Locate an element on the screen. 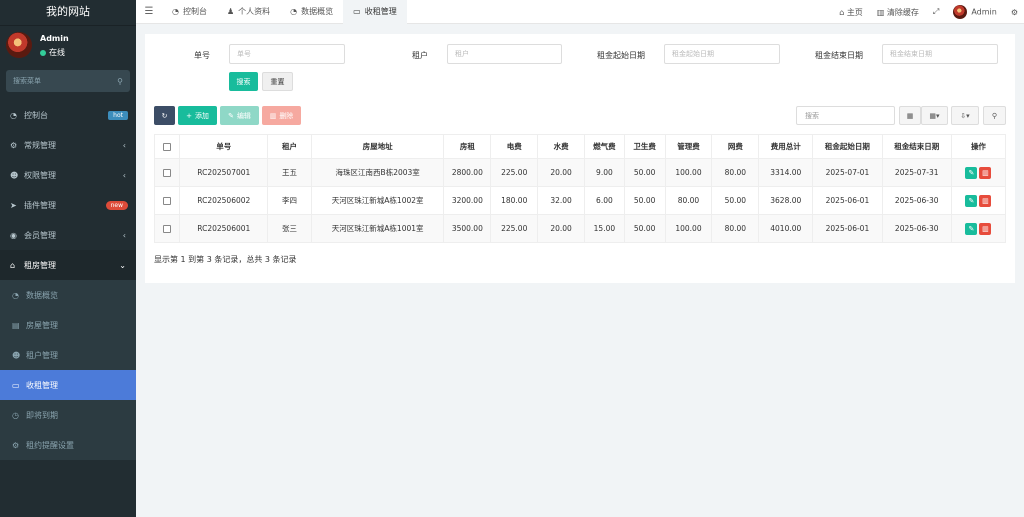 The width and height of the screenshot is (1024, 517). table-cell: 2025-07-01 is located at coordinates (847, 172).